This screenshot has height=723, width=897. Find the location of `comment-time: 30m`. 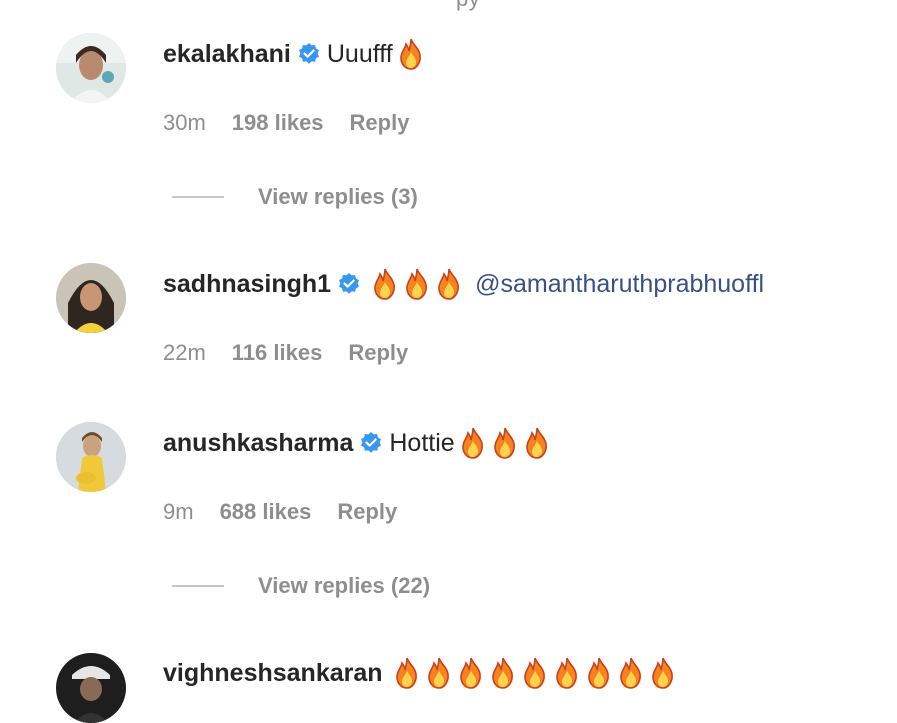

comment-time: 30m is located at coordinates (184, 122).